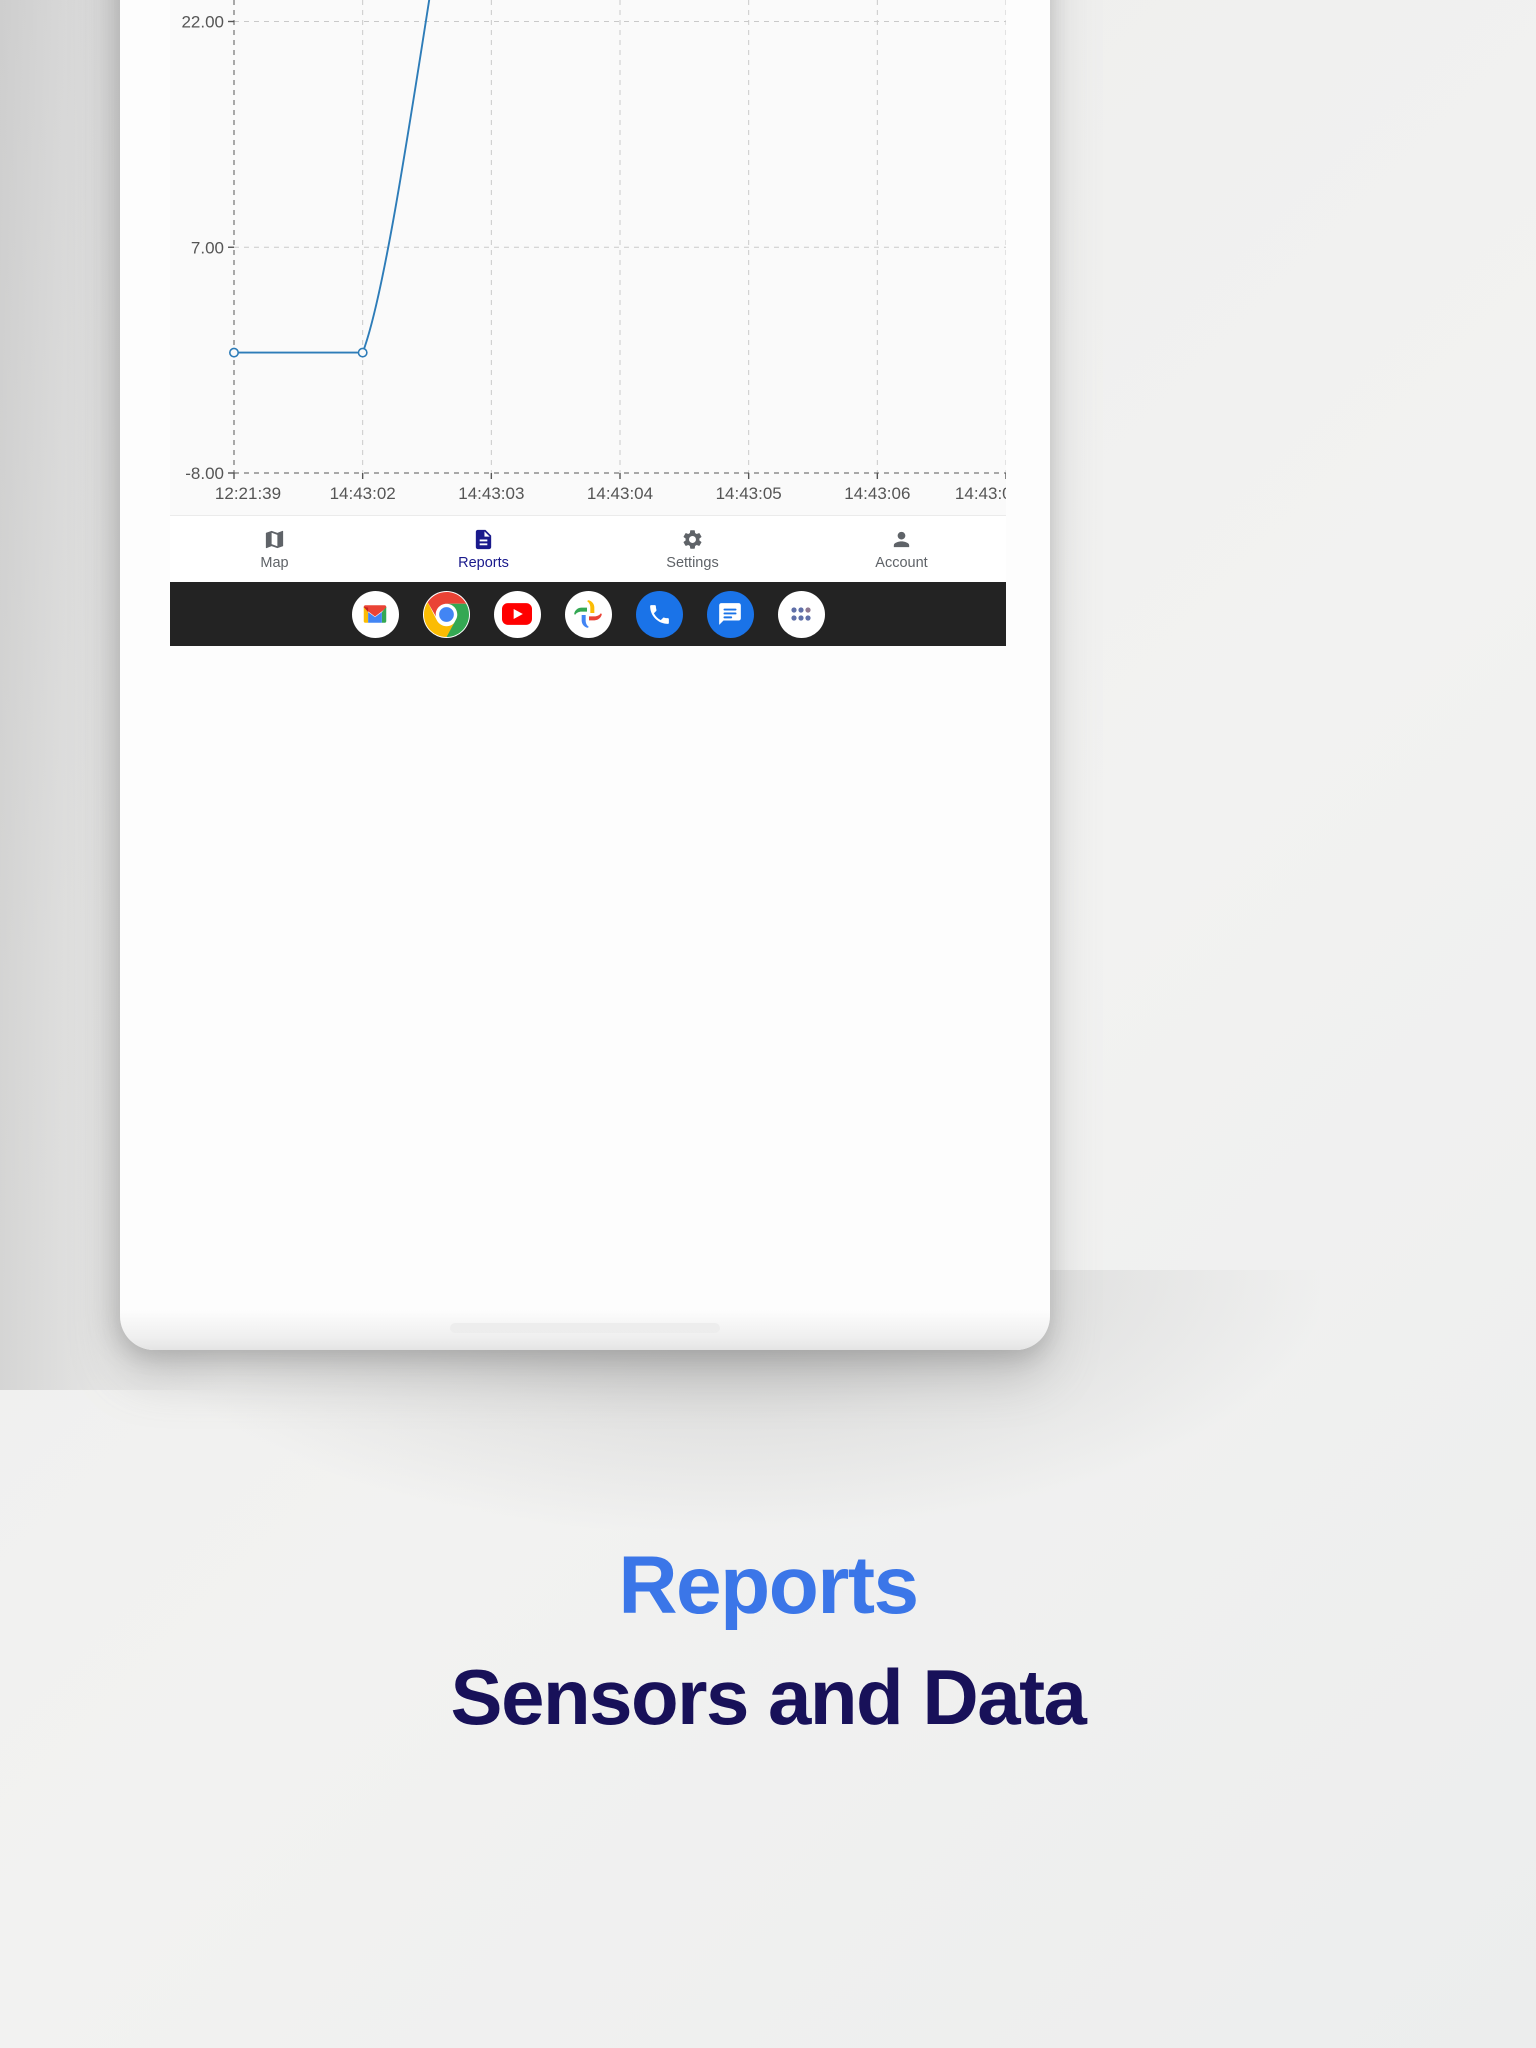  What do you see at coordinates (801, 614) in the screenshot?
I see `app-drawer-icon` at bounding box center [801, 614].